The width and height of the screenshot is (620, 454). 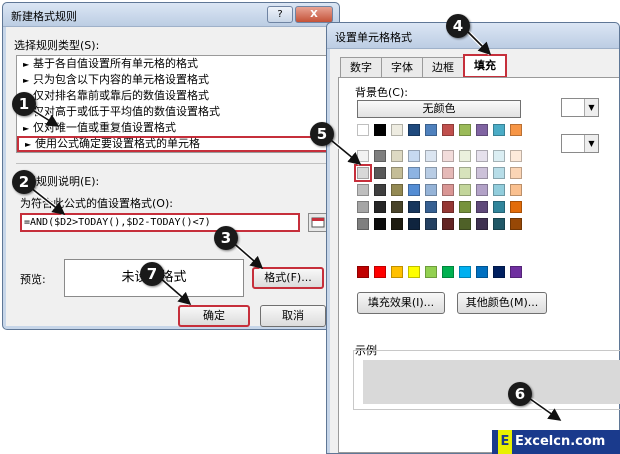 What do you see at coordinates (174, 144) in the screenshot?
I see `rule-type-item-selected: ► 使用公式确定要设置格式的单元格` at bounding box center [174, 144].